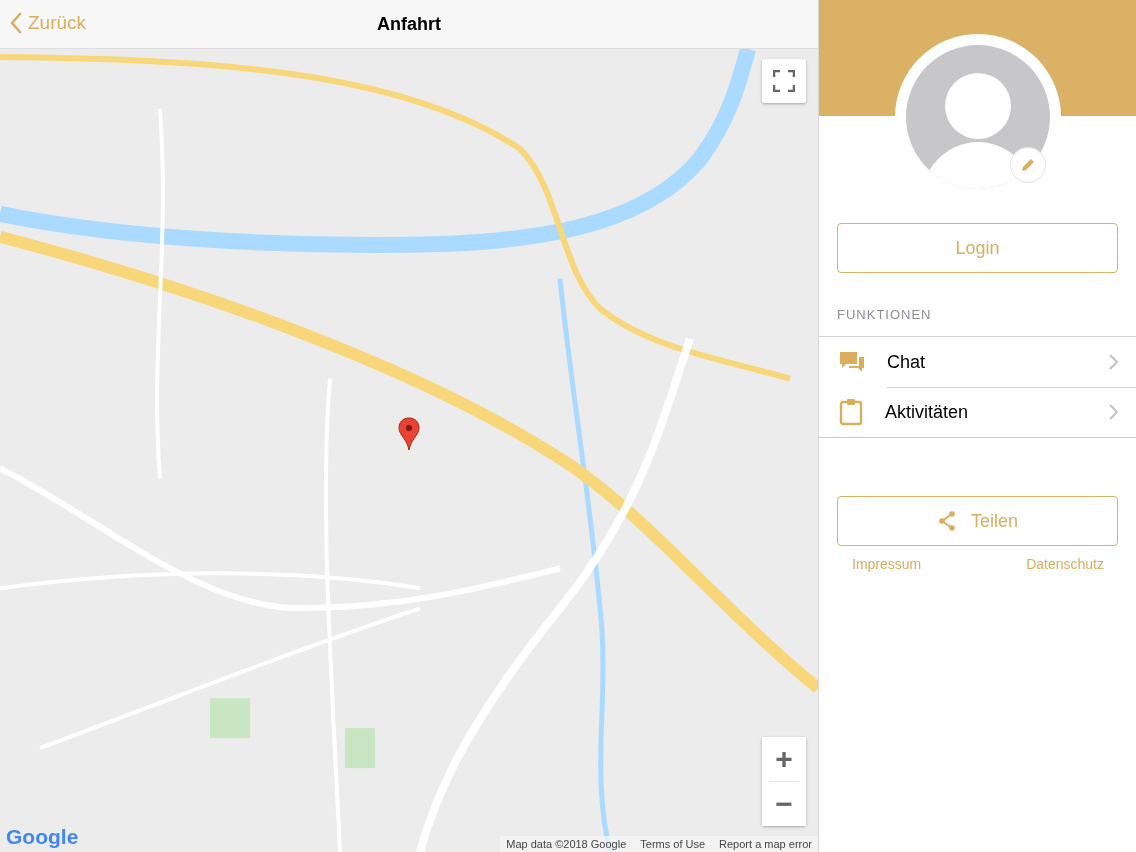 This screenshot has width=1136, height=852. Describe the element at coordinates (673, 844) in the screenshot. I see `terms-link: Terms of Use` at that location.